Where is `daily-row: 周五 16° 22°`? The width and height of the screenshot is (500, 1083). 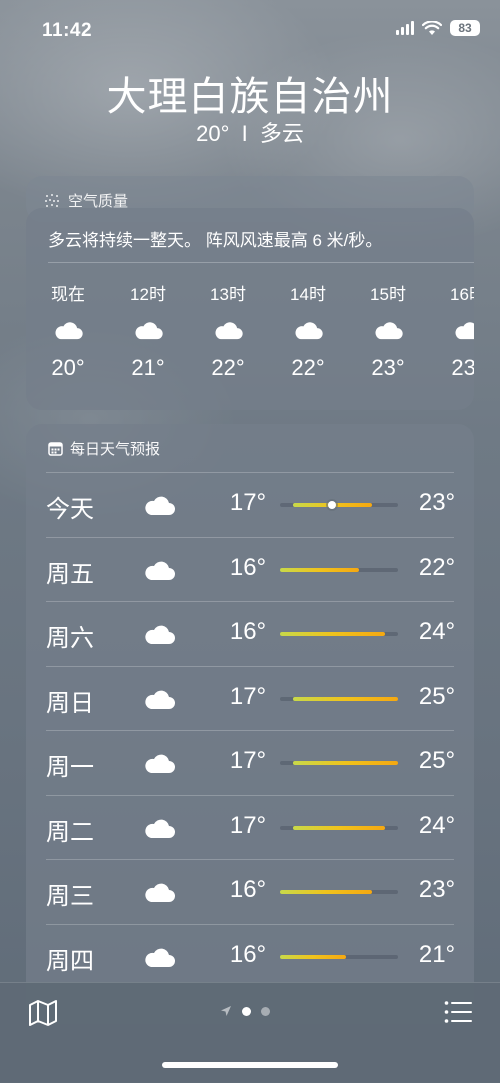
daily-row: 周五 16° 22° is located at coordinates (250, 568).